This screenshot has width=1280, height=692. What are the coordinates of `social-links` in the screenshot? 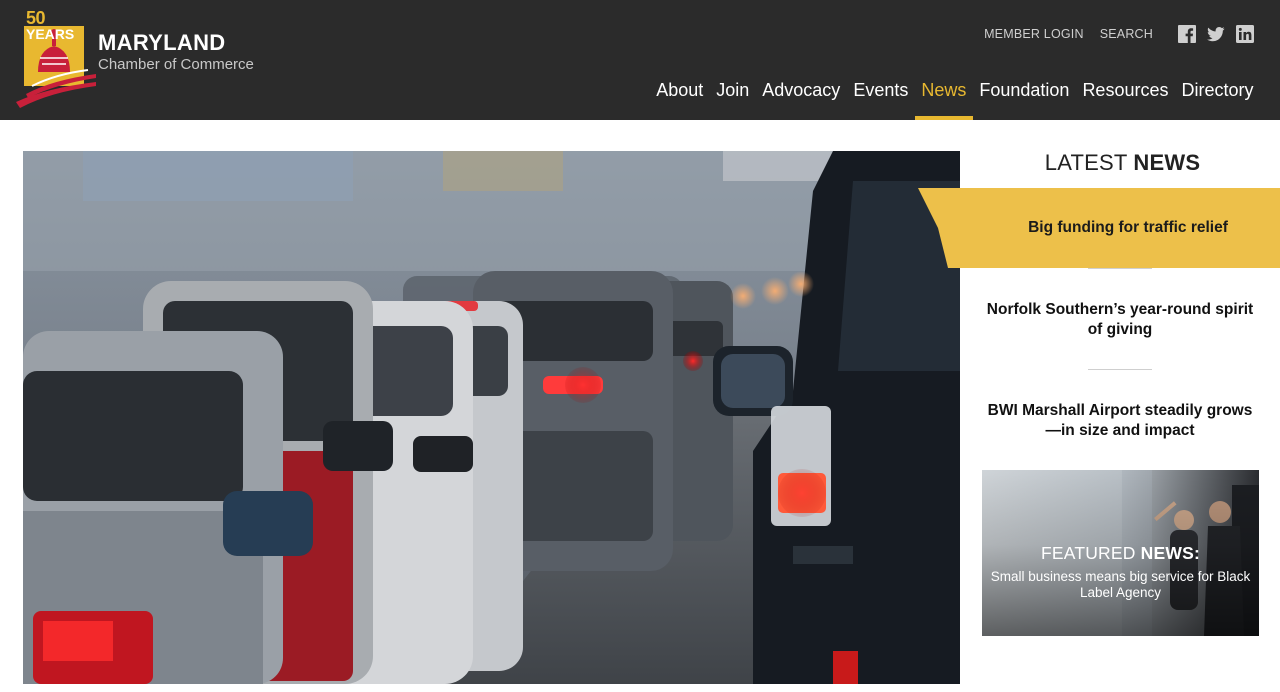 It's located at (1210, 34).